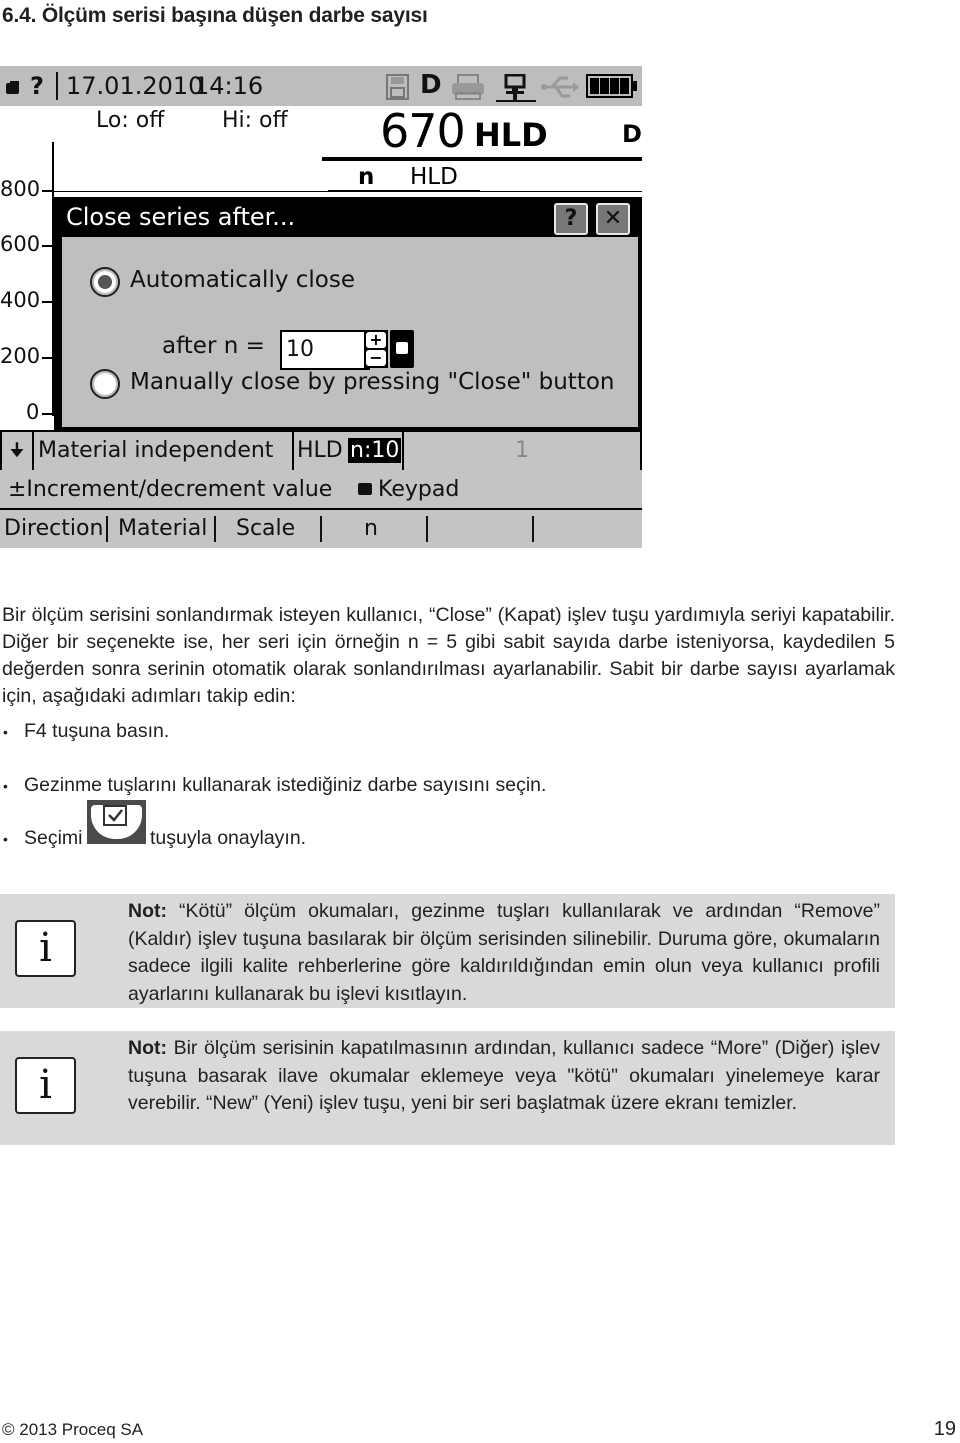  What do you see at coordinates (265, 529) in the screenshot?
I see `softkey-scale: Scale` at bounding box center [265, 529].